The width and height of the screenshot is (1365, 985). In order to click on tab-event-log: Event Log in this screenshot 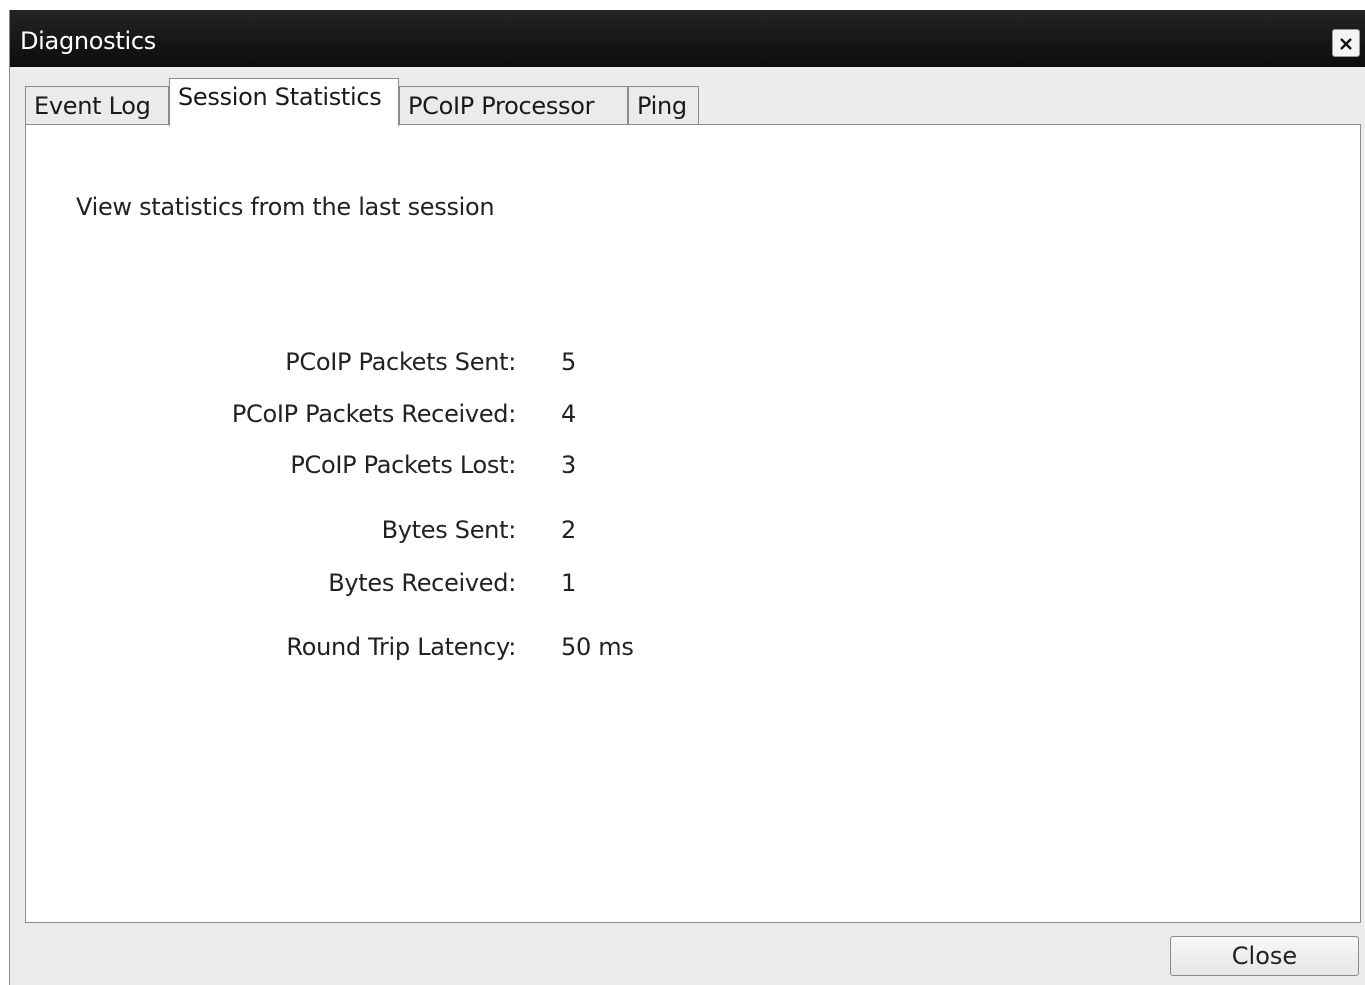, I will do `click(97, 105)`.